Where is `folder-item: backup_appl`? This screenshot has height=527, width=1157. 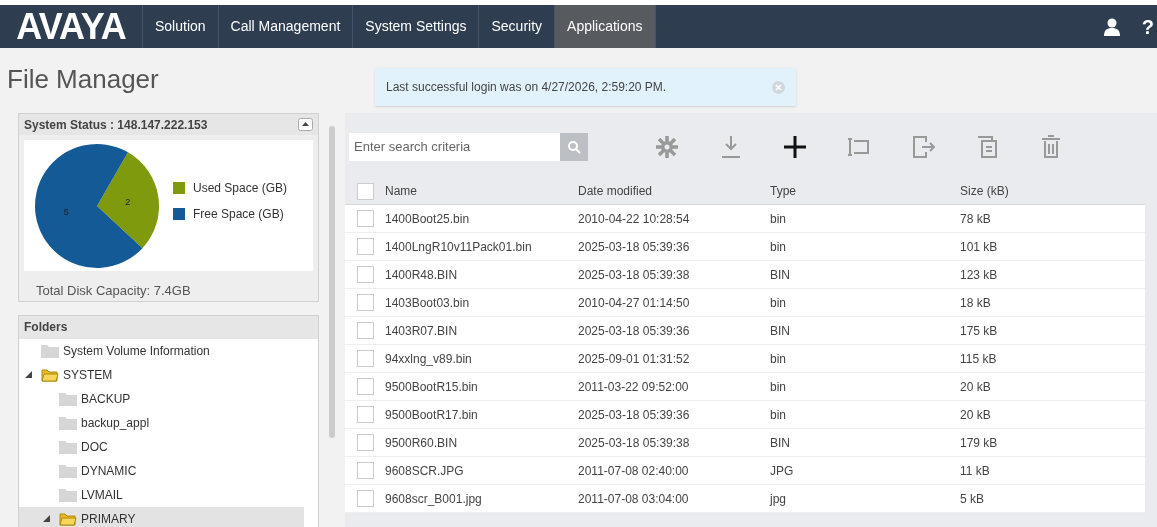 folder-item: backup_appl is located at coordinates (161, 422).